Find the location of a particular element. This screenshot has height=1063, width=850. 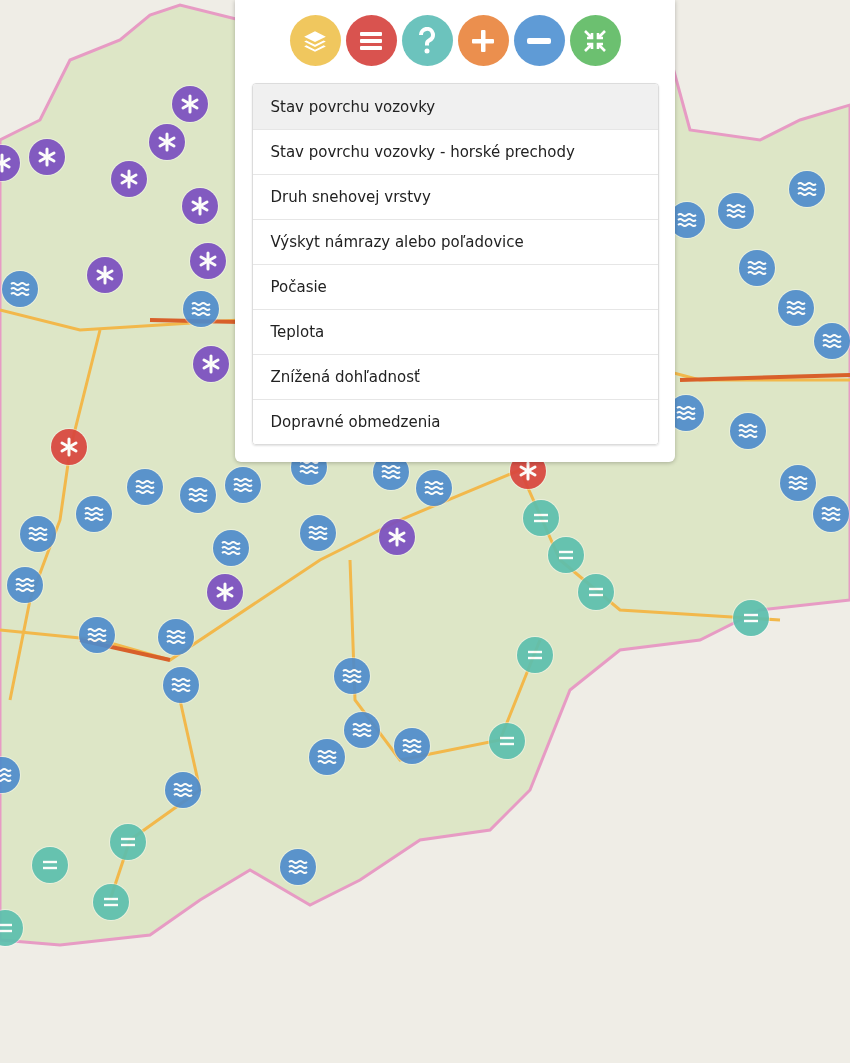

layer-menu-item: Výskyt námrazy alebo poľadovice is located at coordinates (455, 241).